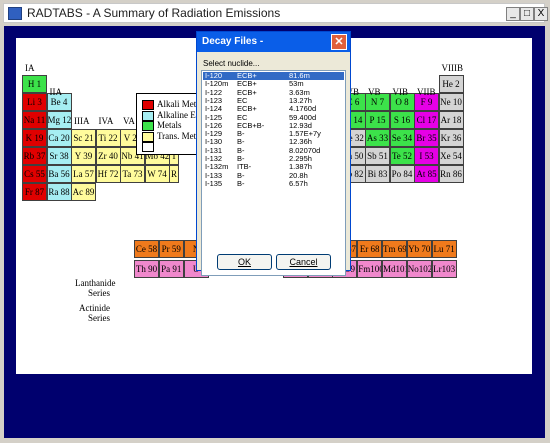 This screenshot has width=550, height=443. Describe the element at coordinates (34, 174) in the screenshot. I see `element-cell: Cs 55` at that location.